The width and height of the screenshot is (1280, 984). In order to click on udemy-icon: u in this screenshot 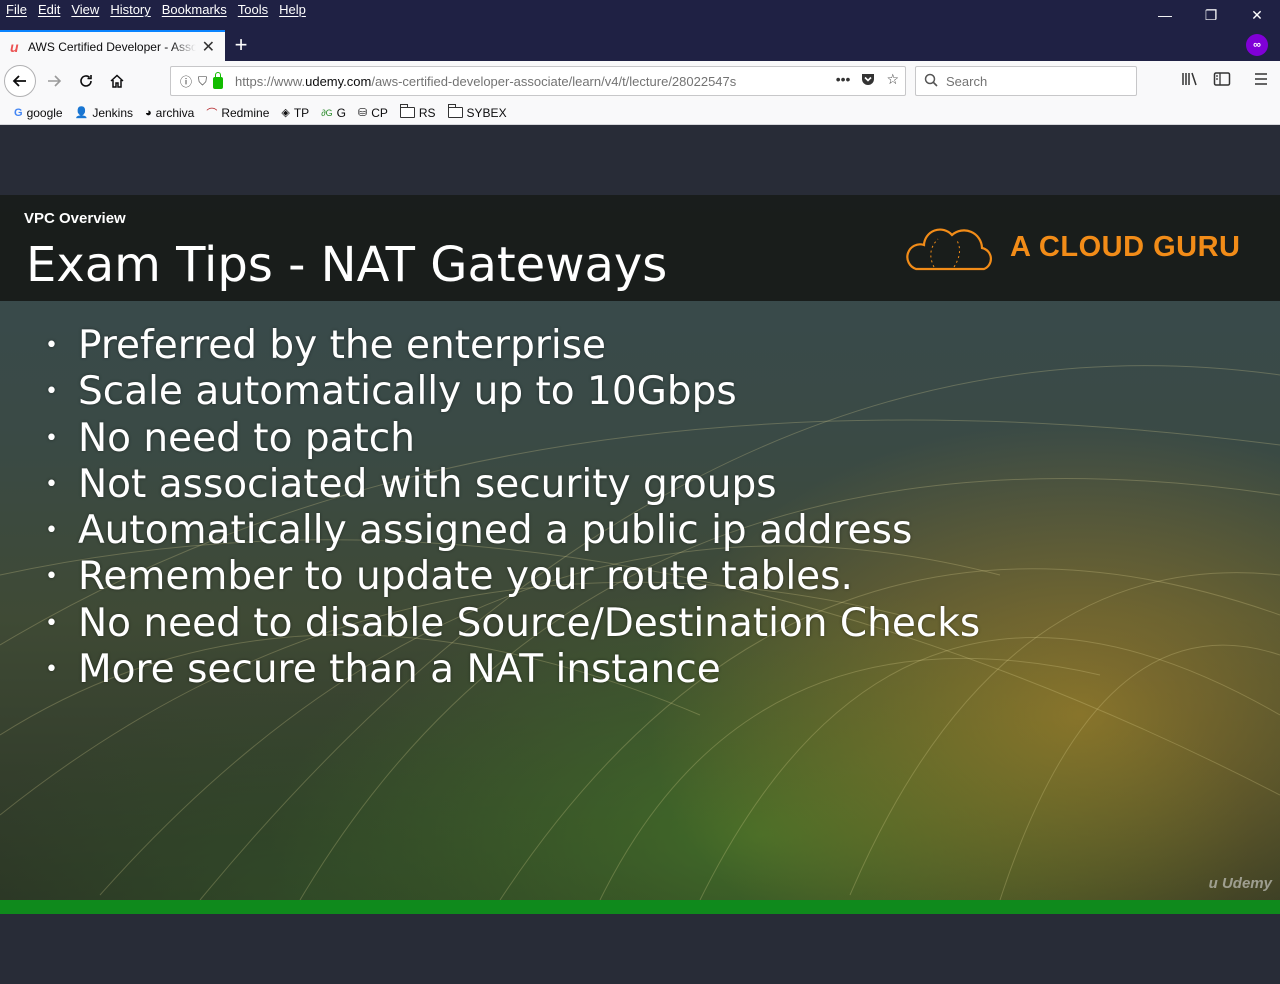, I will do `click(14, 46)`.